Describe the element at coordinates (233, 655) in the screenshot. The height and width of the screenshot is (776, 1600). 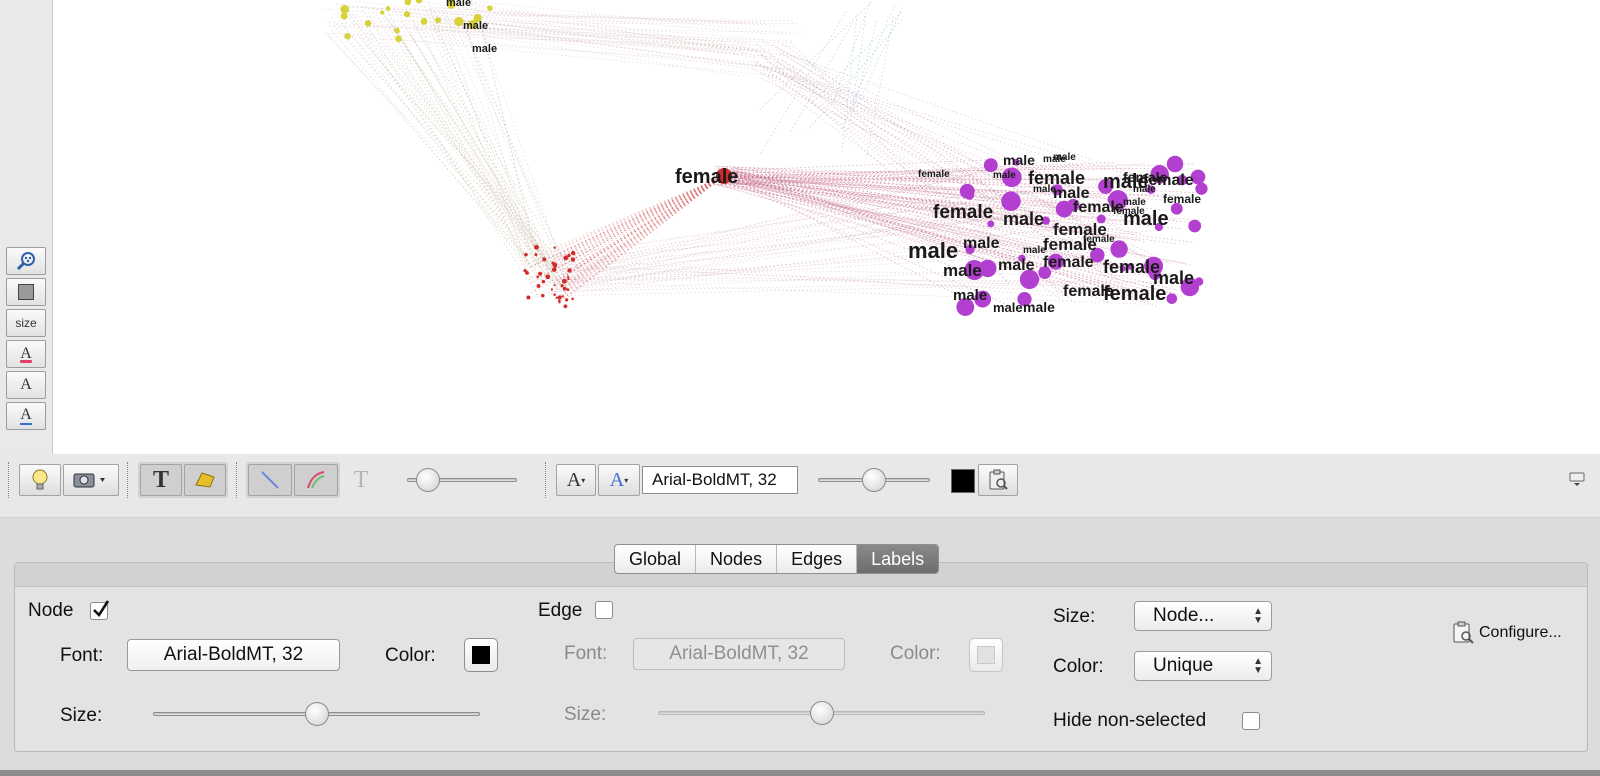
I see `node-font-field: Arial-BoldMT, 32` at that location.